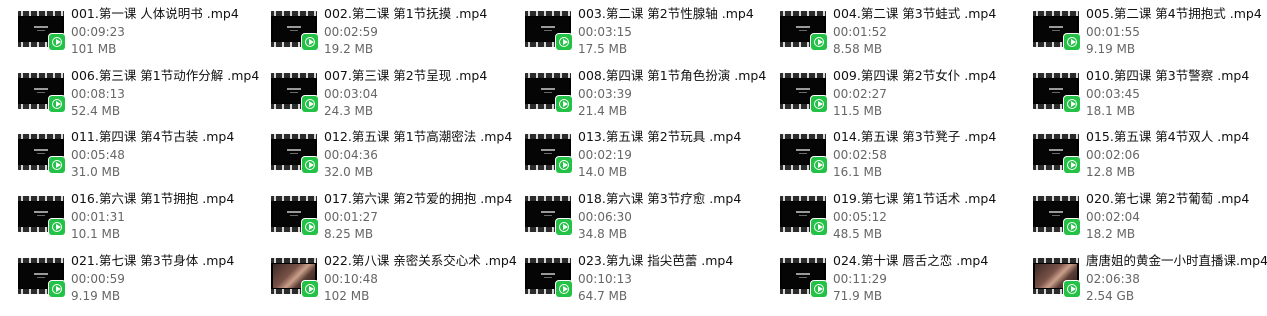 Image resolution: width=1267 pixels, height=316 pixels. What do you see at coordinates (1111, 234) in the screenshot?
I see `file-size: 18.2 MB` at bounding box center [1111, 234].